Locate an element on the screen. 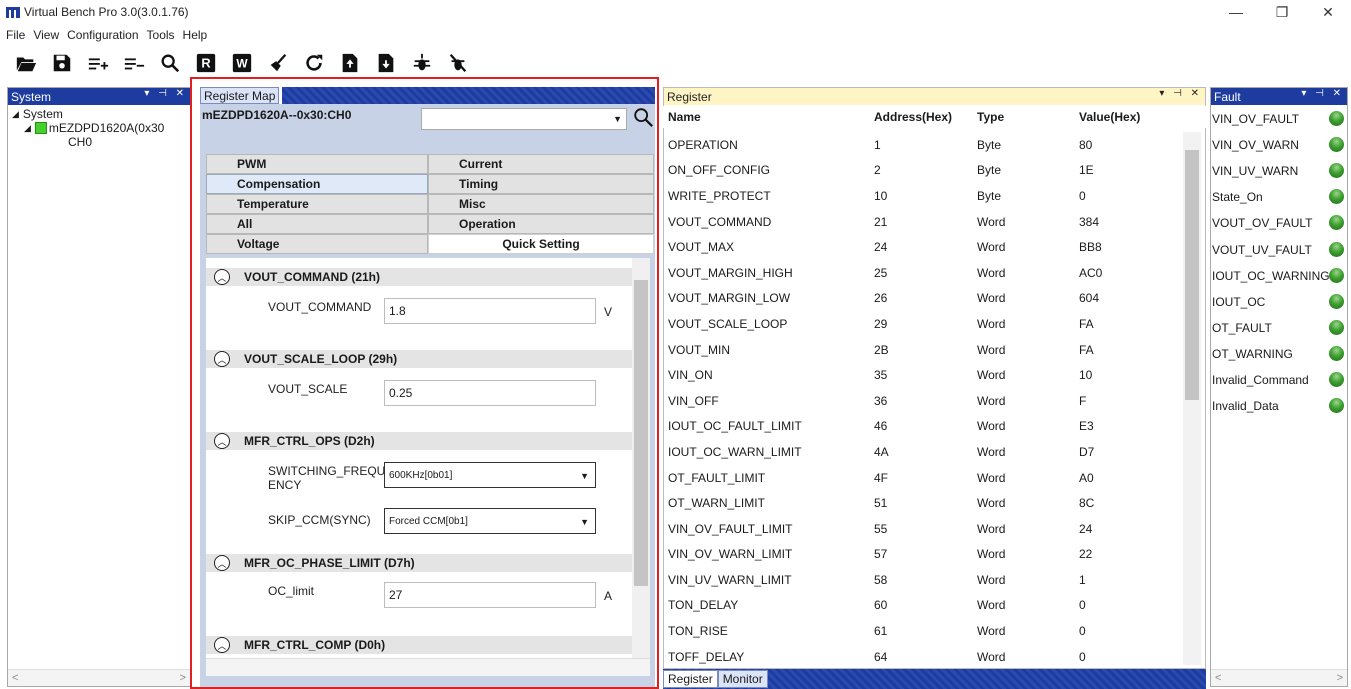 The width and height of the screenshot is (1351, 689). table-row: VIN_ON 35 Word 10 is located at coordinates (923, 375).